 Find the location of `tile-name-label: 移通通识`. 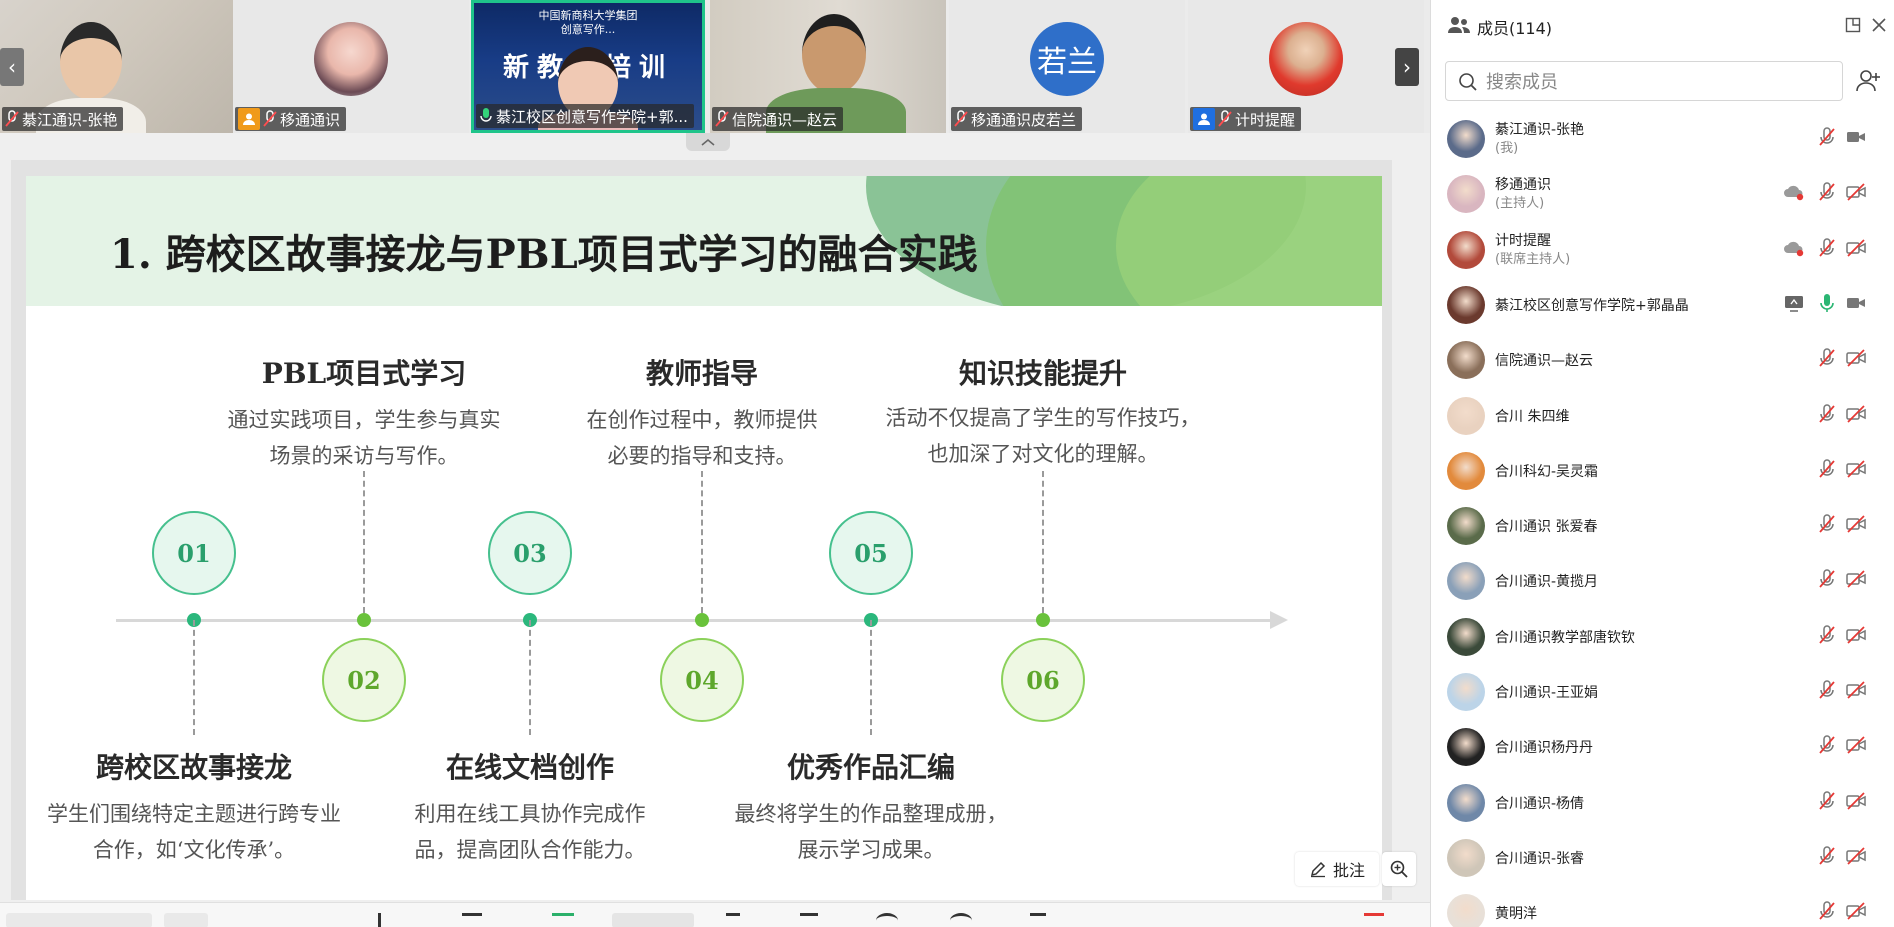

tile-name-label: 移通通识 is located at coordinates (291, 119).